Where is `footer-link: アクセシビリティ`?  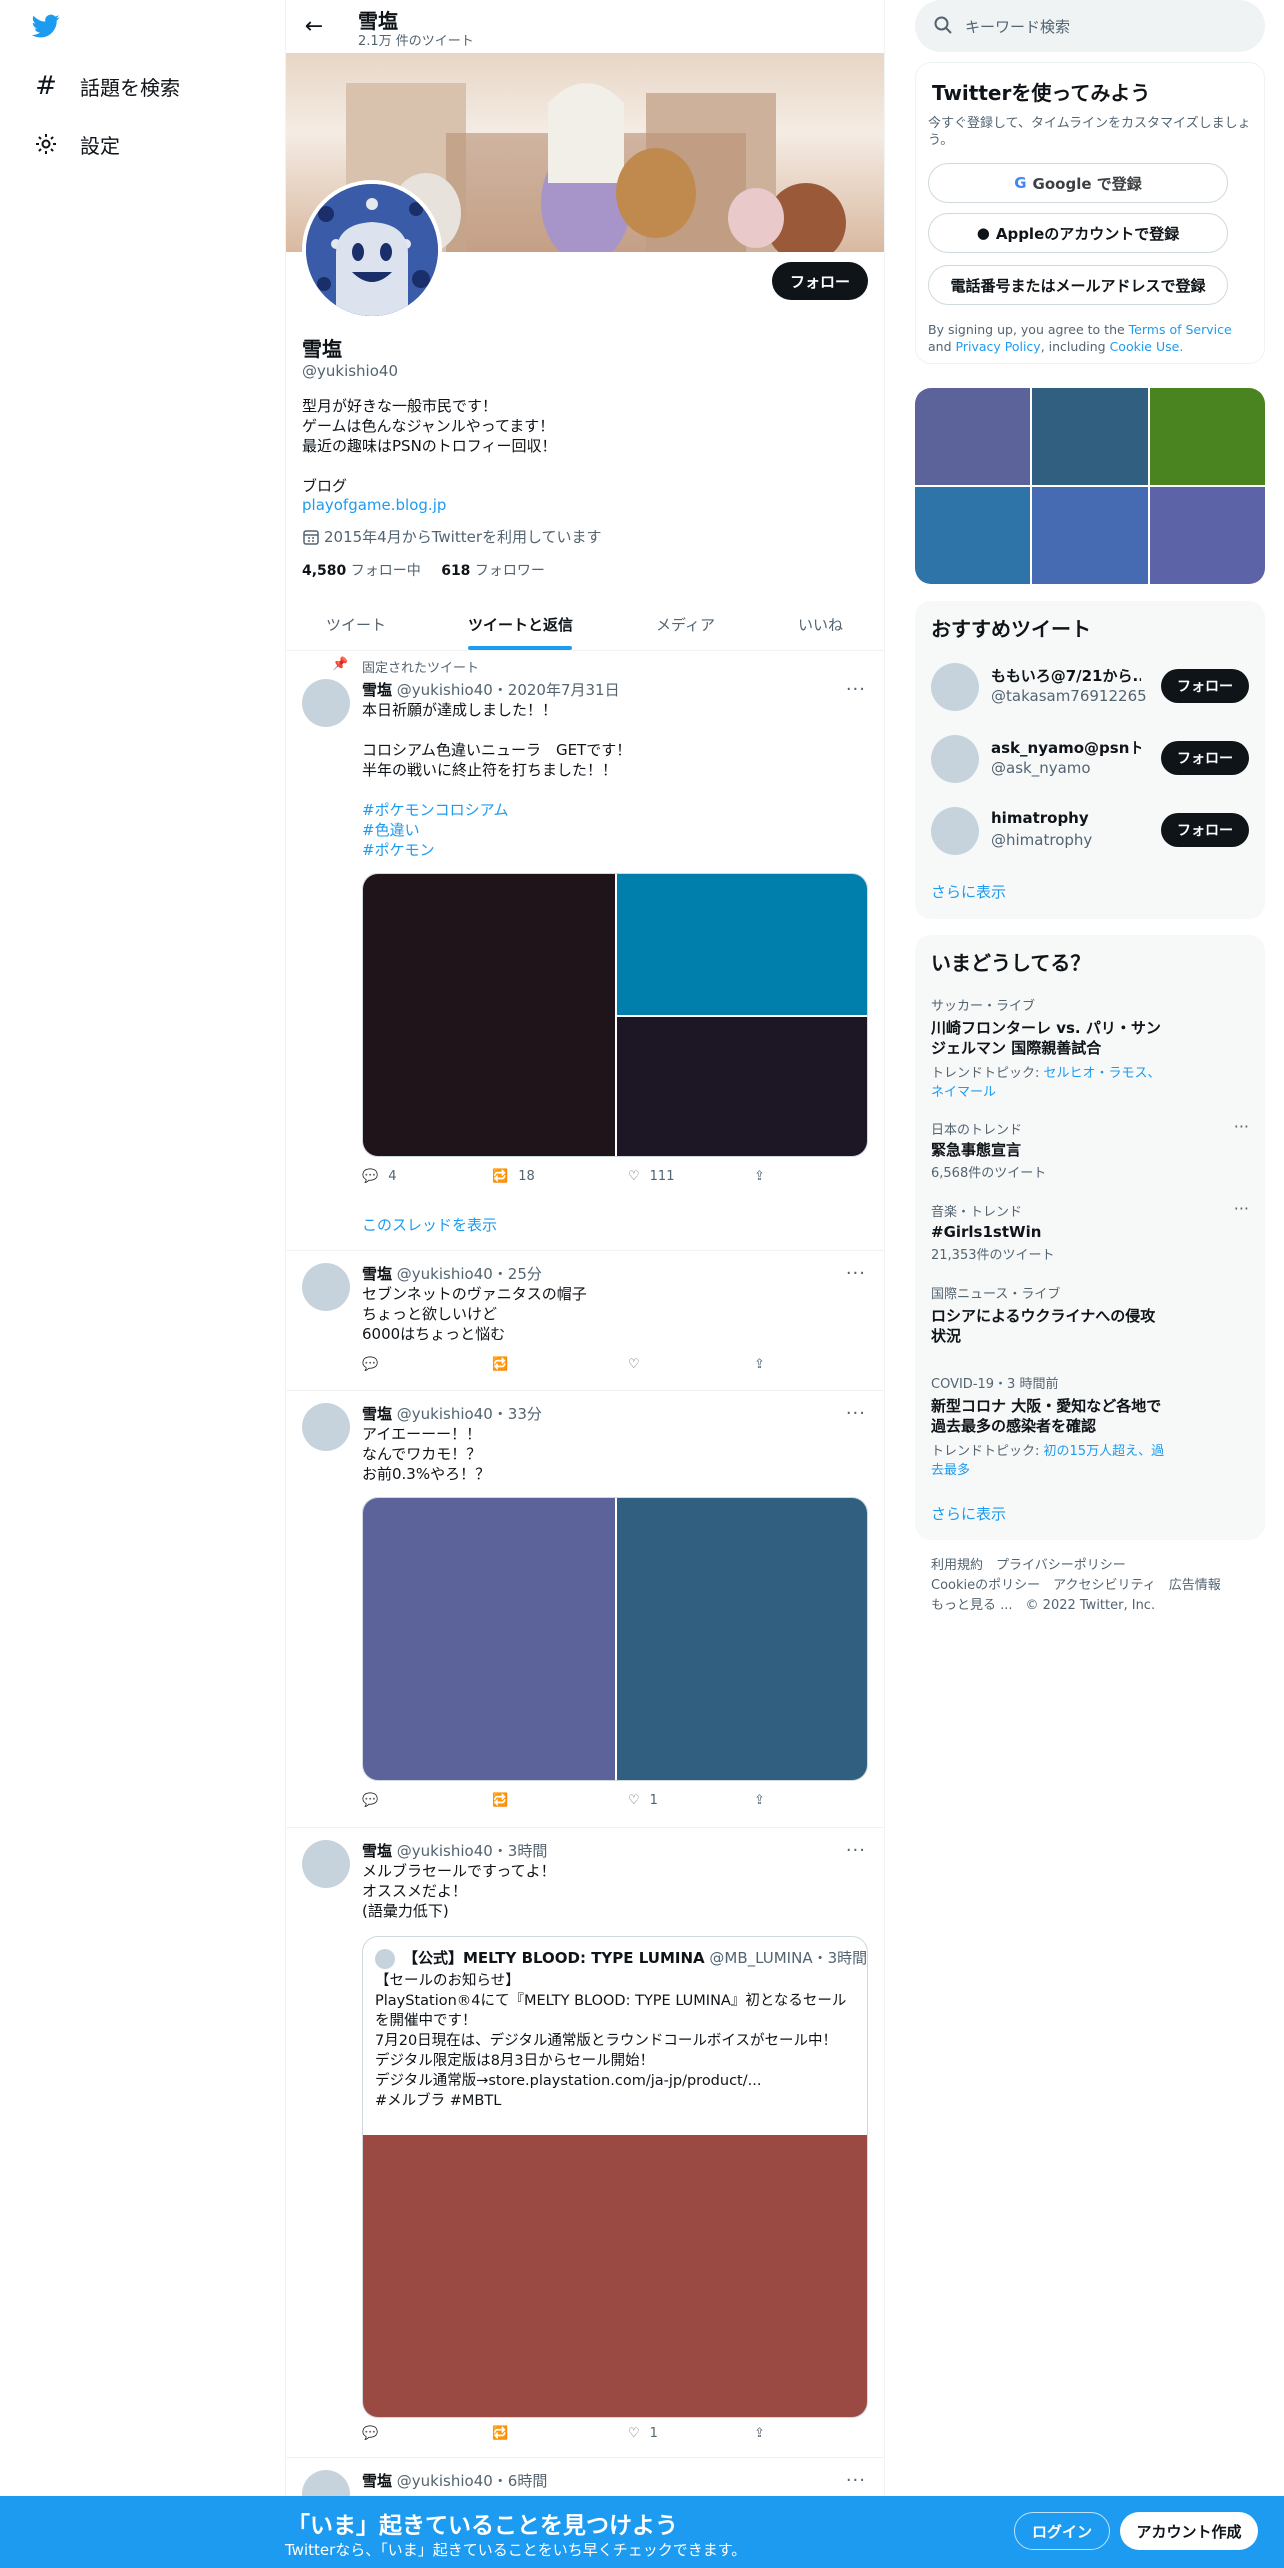 footer-link: アクセシビリティ is located at coordinates (1104, 1585).